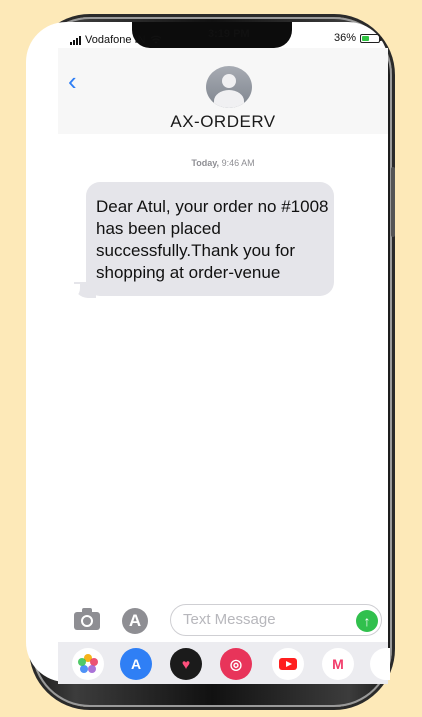 This screenshot has width=422, height=717. I want to click on cellular-signal-icon, so click(75, 40).